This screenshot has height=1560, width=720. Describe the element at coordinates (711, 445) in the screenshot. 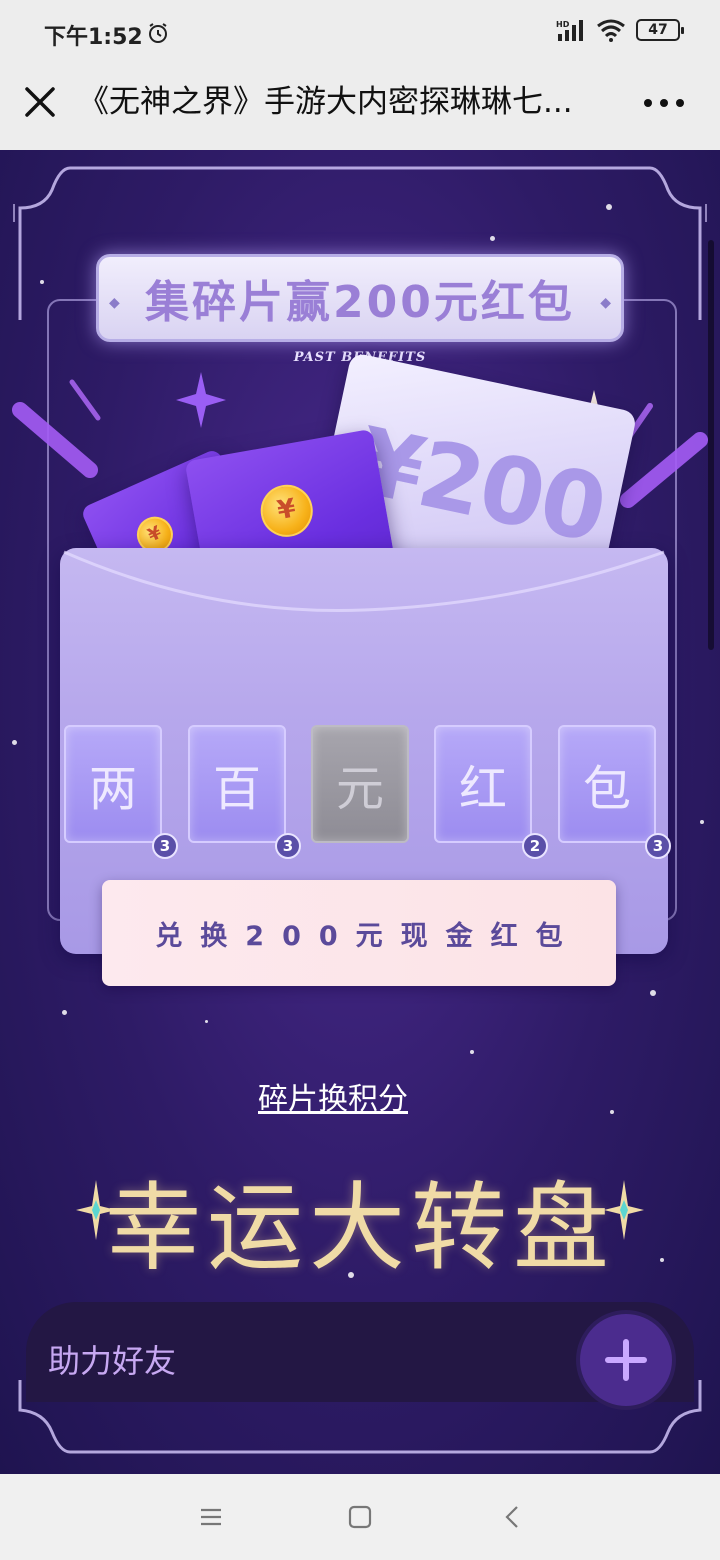

I see `scrollbar` at that location.